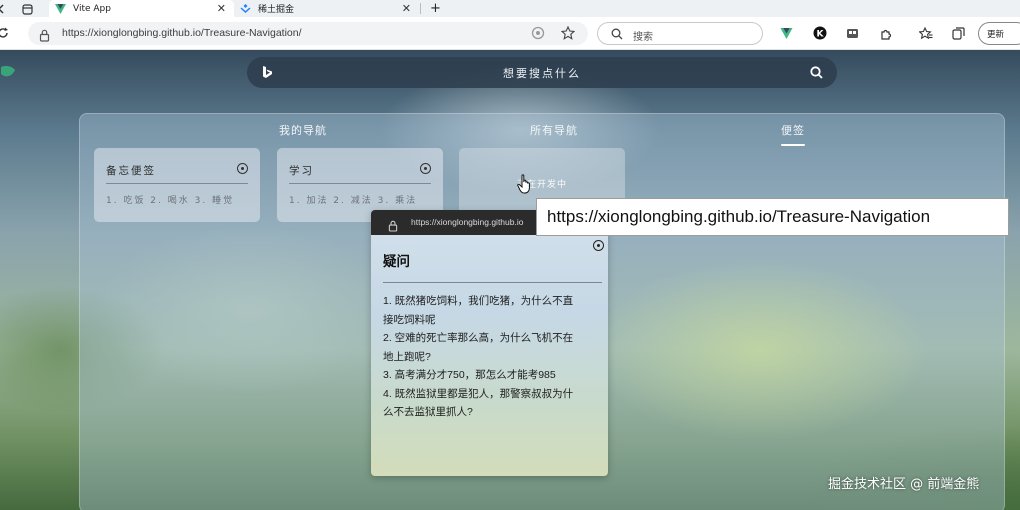 The image size is (1020, 510). I want to click on tab-vite-app: Vite App ✕, so click(141, 8).